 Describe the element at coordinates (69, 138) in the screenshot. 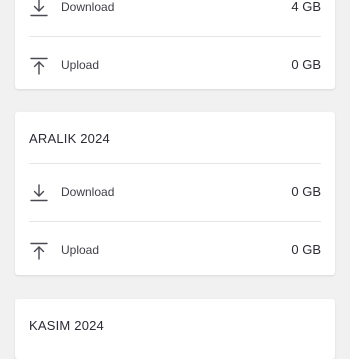

I see `card-title: ARALIK 2024` at that location.